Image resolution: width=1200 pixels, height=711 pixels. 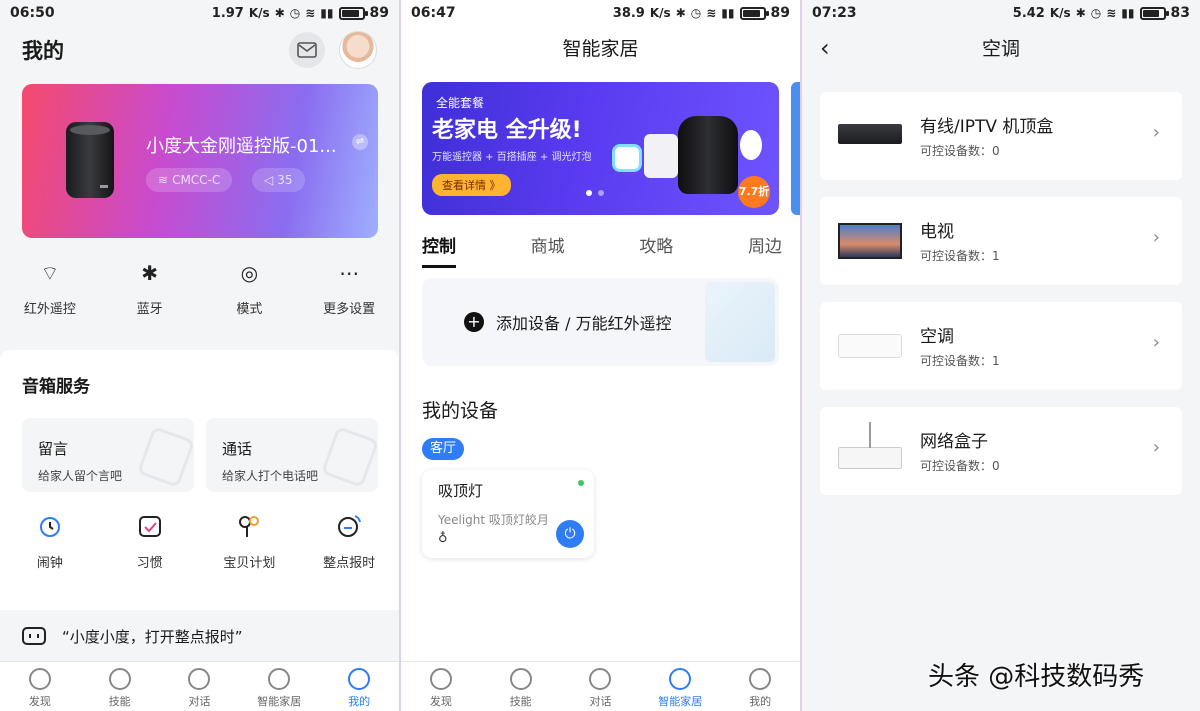 I want to click on bulb-icon: ♁, so click(x=443, y=538).